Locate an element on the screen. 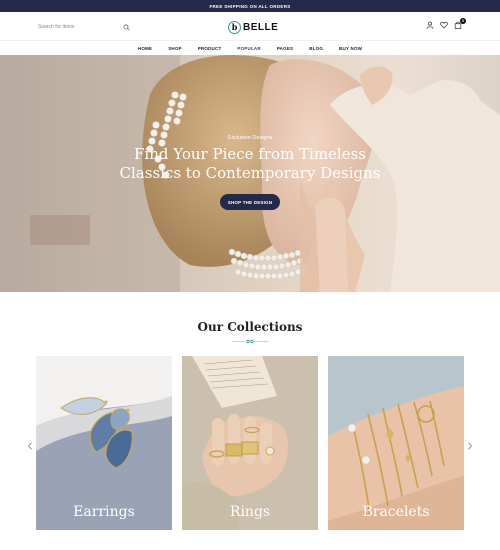  cart-button: 0 is located at coordinates (460, 23).